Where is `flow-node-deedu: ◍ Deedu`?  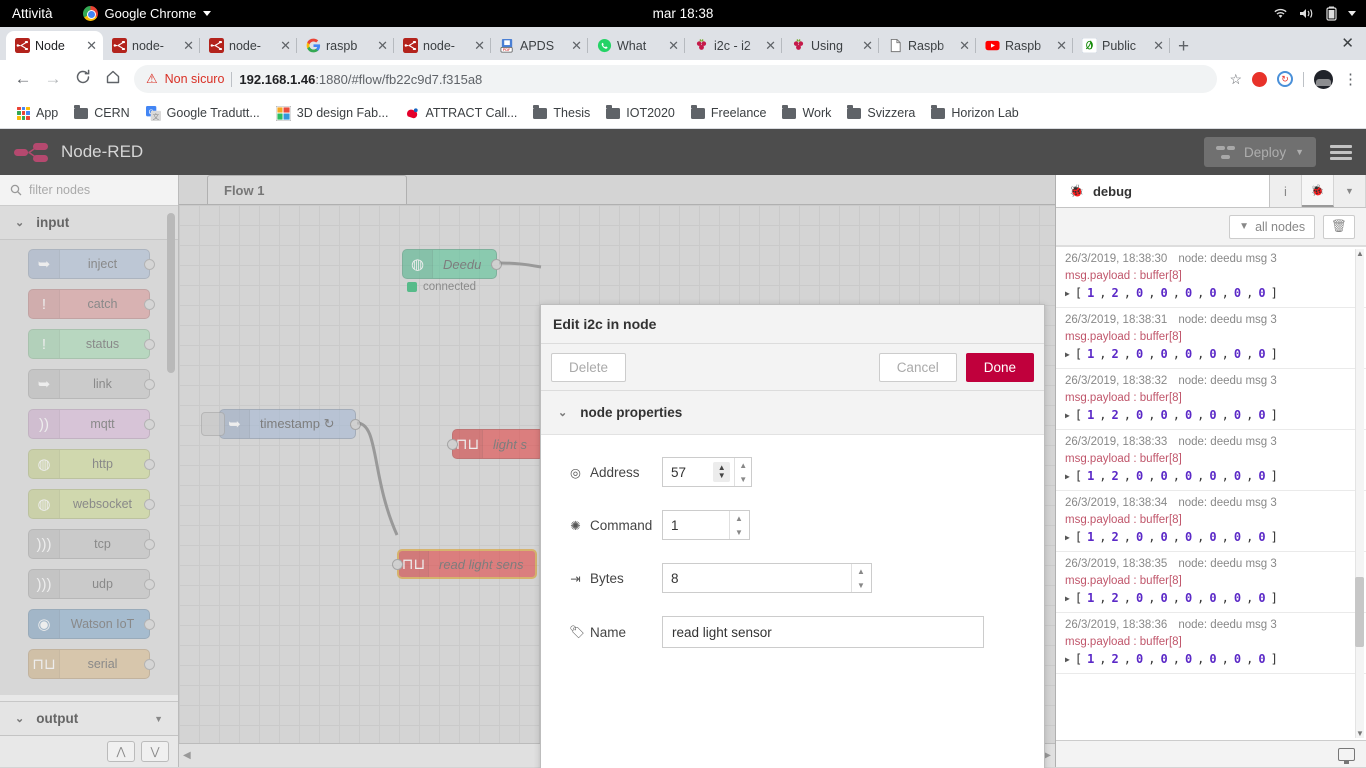
flow-node-deedu: ◍ Deedu is located at coordinates (452, 264).